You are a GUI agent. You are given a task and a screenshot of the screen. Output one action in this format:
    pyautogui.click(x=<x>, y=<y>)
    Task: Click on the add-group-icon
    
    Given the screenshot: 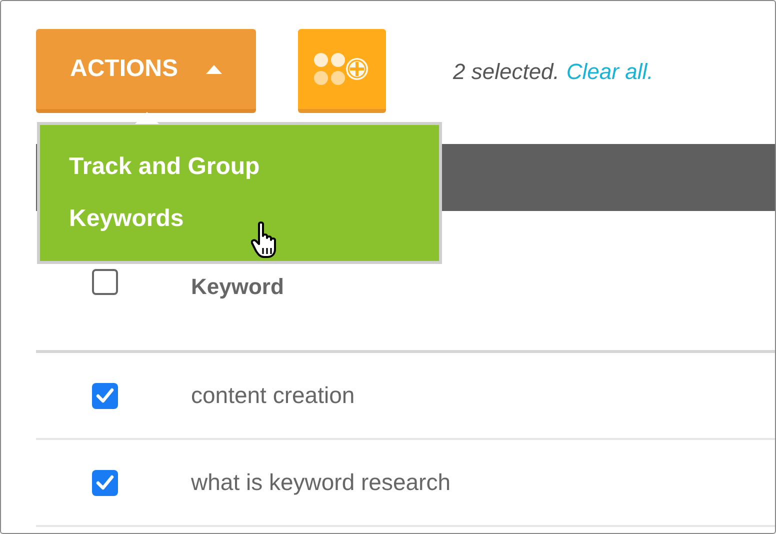 What is the action you would take?
    pyautogui.click(x=342, y=69)
    